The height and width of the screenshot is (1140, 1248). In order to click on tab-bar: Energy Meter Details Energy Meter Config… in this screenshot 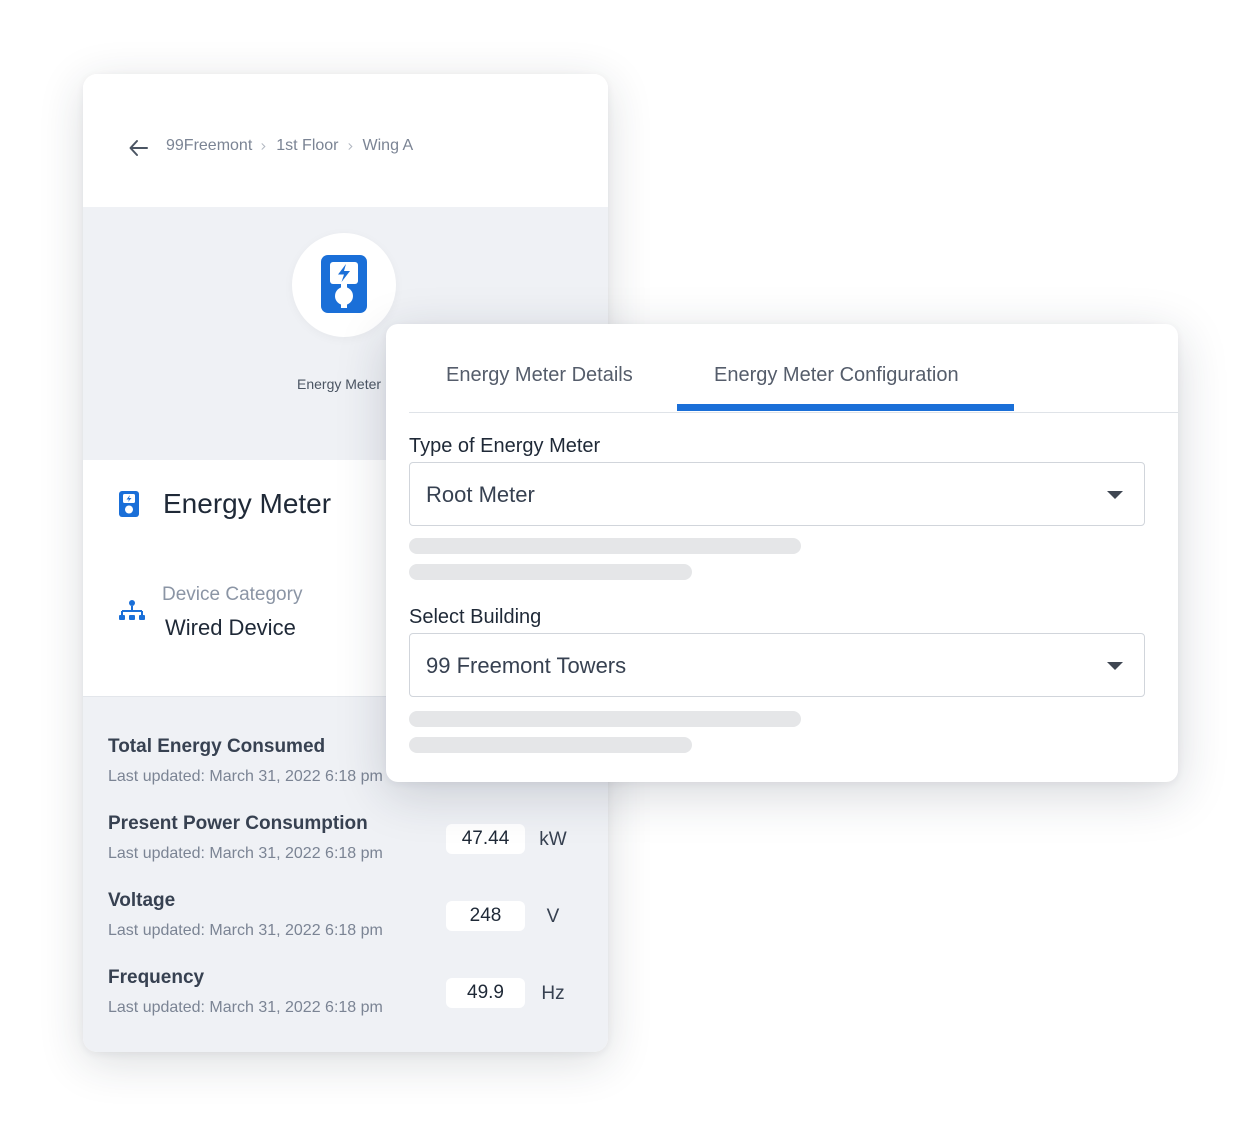, I will do `click(793, 368)`.